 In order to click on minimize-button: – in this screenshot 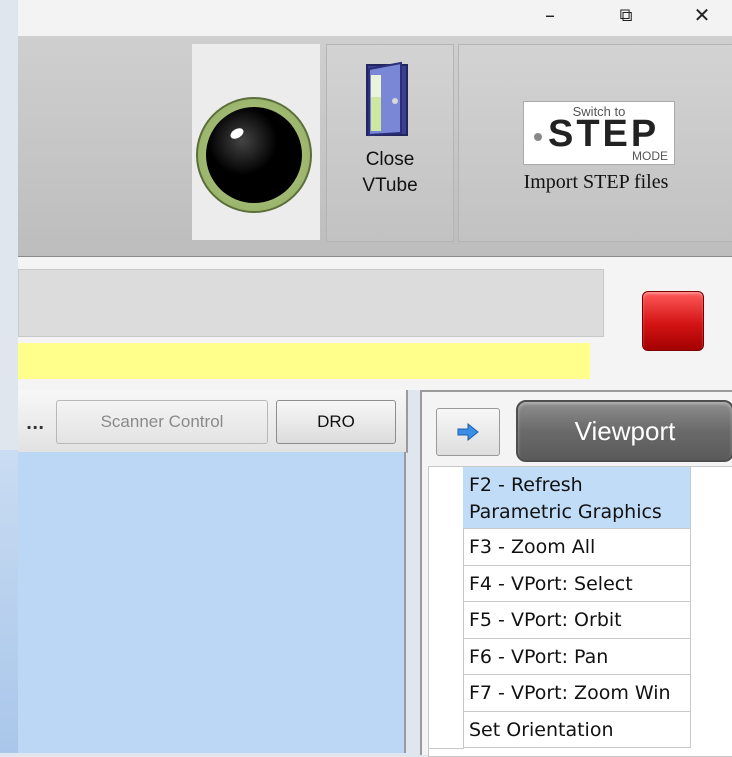, I will do `click(550, 15)`.